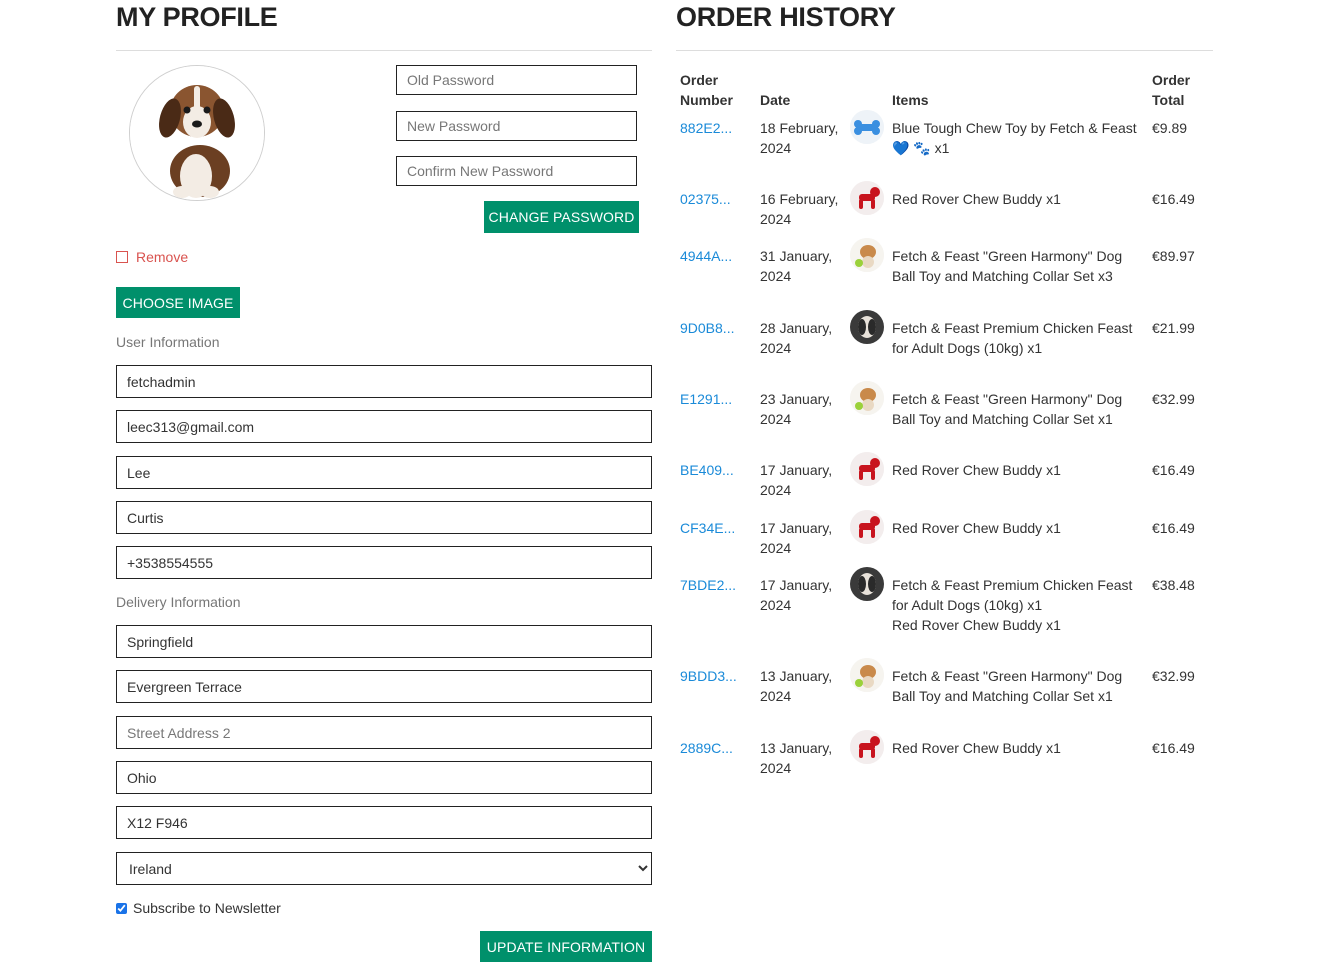  I want to click on order-total: €21.99, so click(1173, 328).